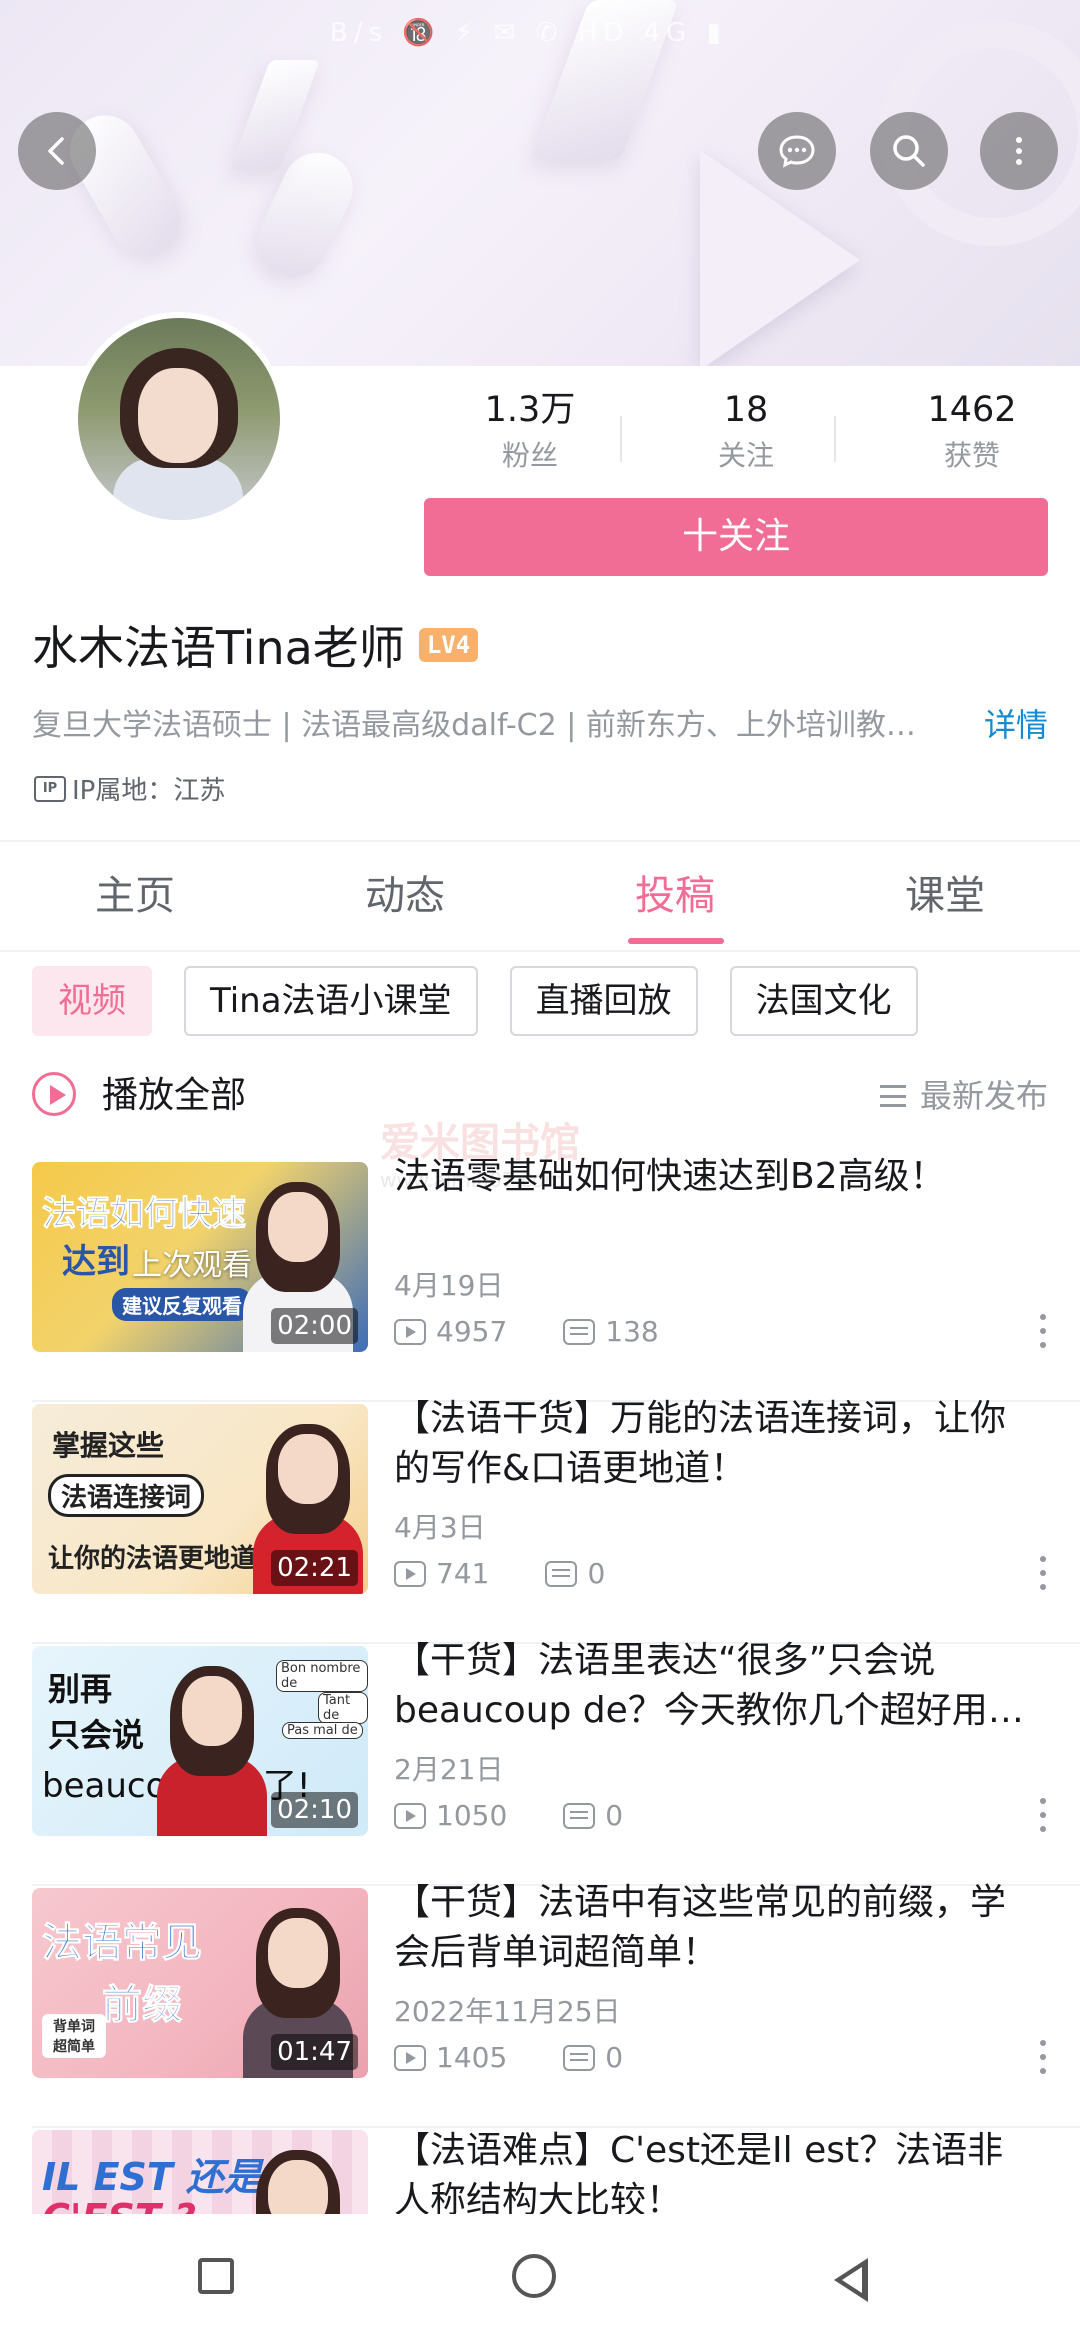 Image resolution: width=1080 pixels, height=2340 pixels. I want to click on play-count: 1050, so click(472, 1815).